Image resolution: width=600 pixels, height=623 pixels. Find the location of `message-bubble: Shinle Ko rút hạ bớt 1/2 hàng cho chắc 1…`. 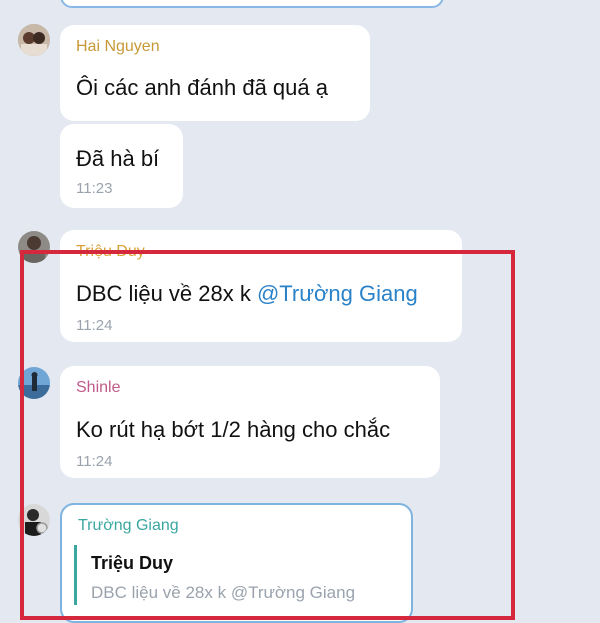

message-bubble: Shinle Ko rút hạ bớt 1/2 hàng cho chắc 1… is located at coordinates (250, 422).